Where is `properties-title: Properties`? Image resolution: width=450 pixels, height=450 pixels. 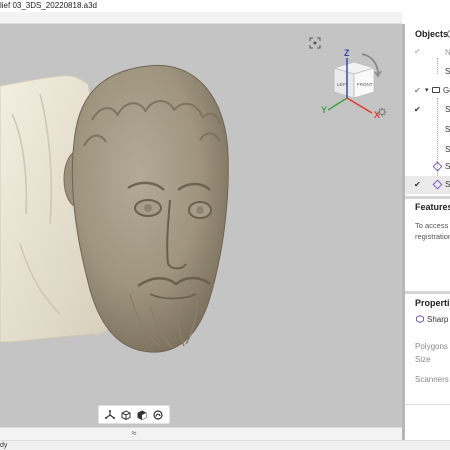
properties-title: Properties is located at coordinates (432, 303).